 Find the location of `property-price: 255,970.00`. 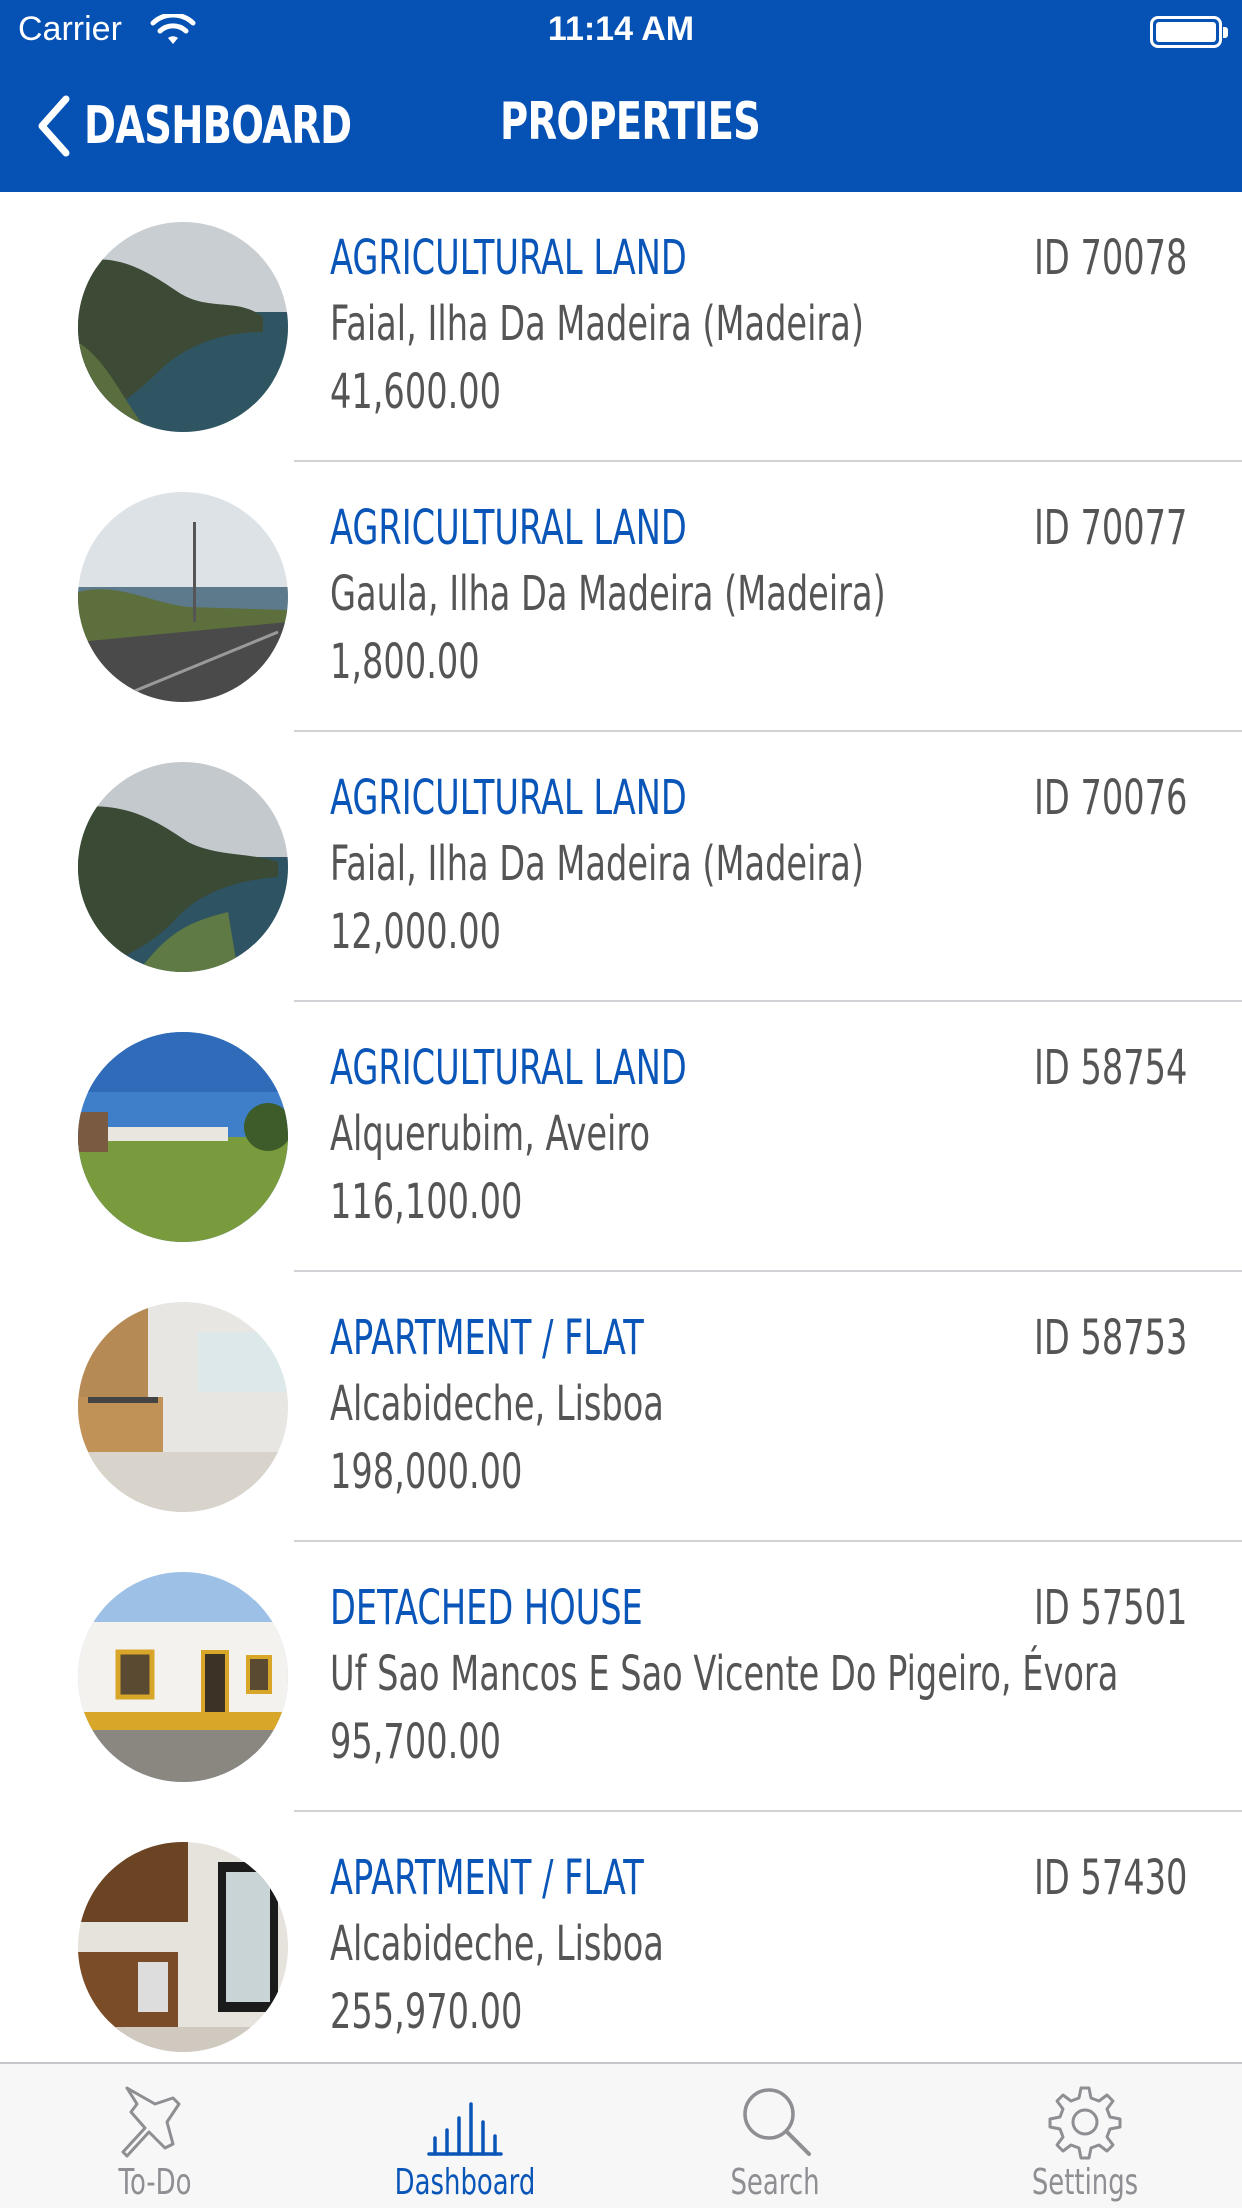

property-price: 255,970.00 is located at coordinates (426, 2012).